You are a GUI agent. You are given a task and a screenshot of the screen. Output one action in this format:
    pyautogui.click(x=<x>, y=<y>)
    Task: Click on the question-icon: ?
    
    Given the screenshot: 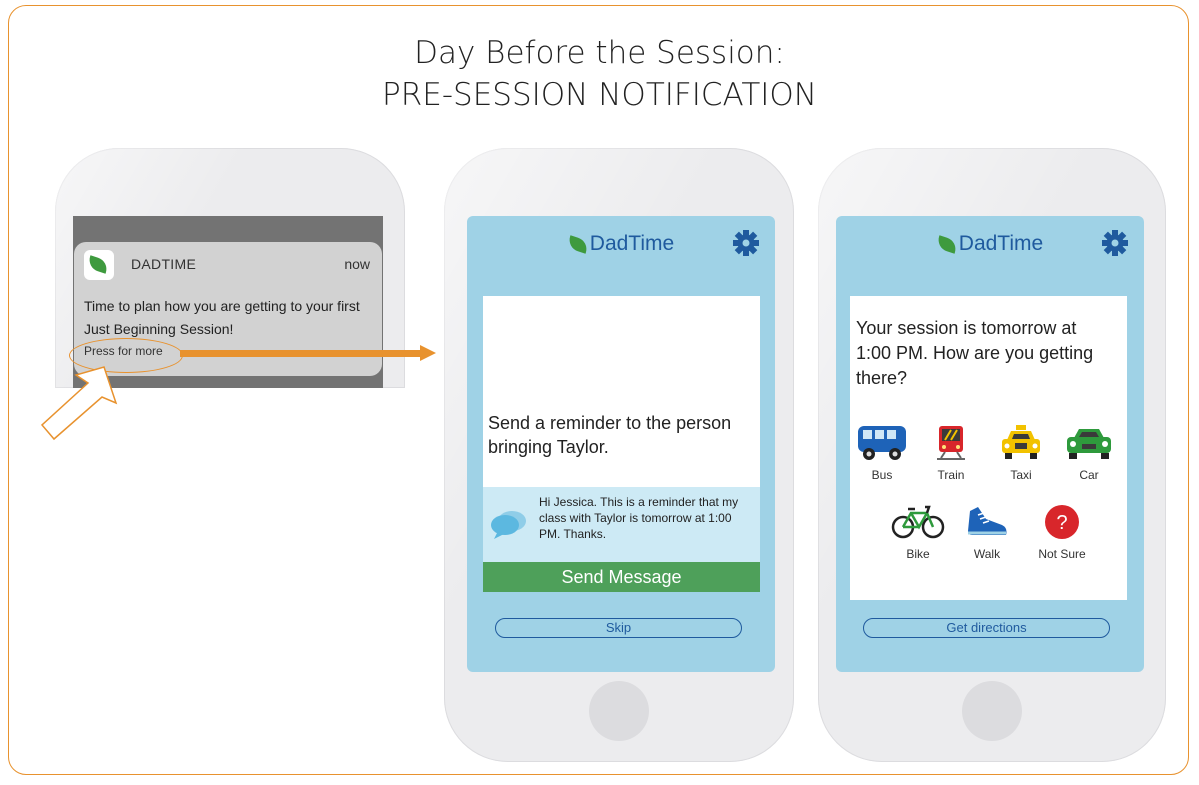 What is the action you would take?
    pyautogui.click(x=1062, y=522)
    